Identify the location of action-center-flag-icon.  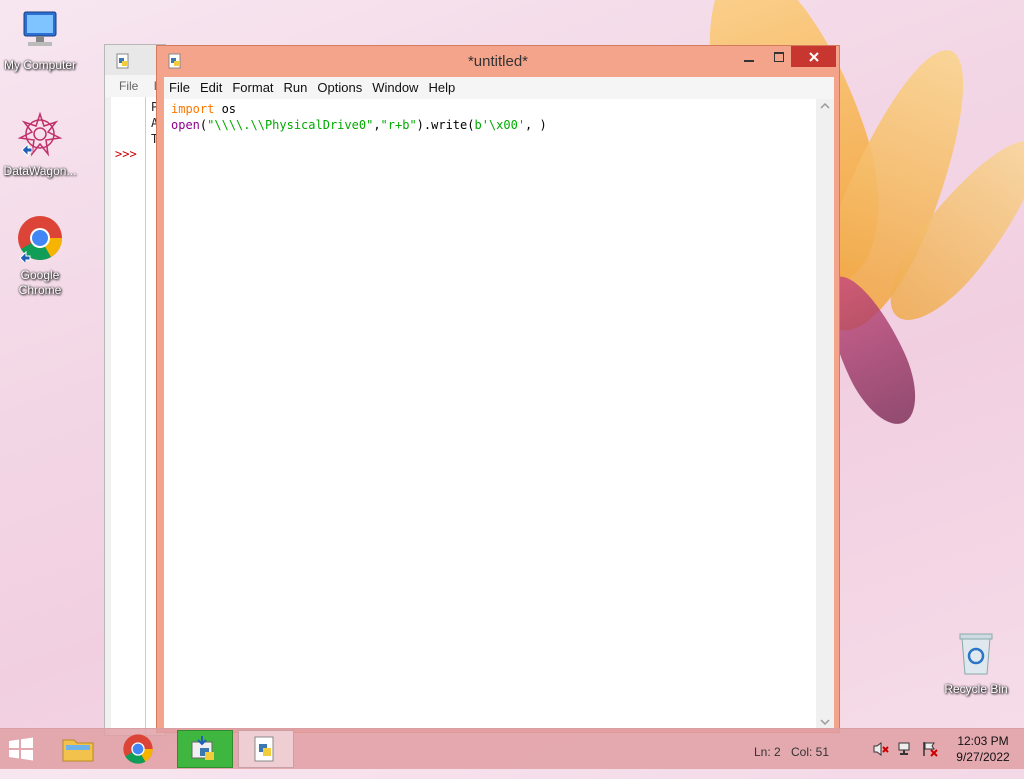
(930, 760).